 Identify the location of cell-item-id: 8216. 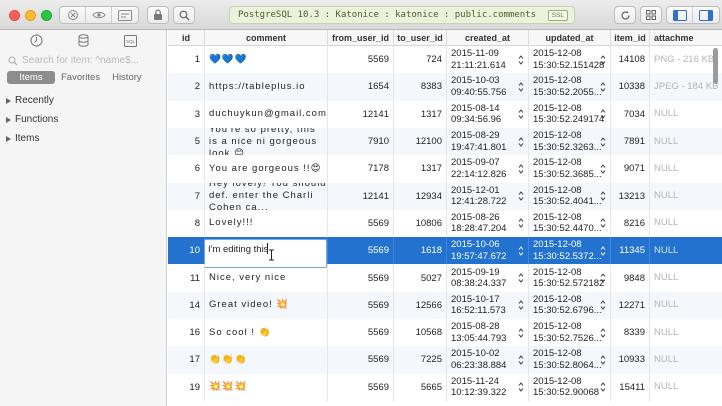
(630, 223).